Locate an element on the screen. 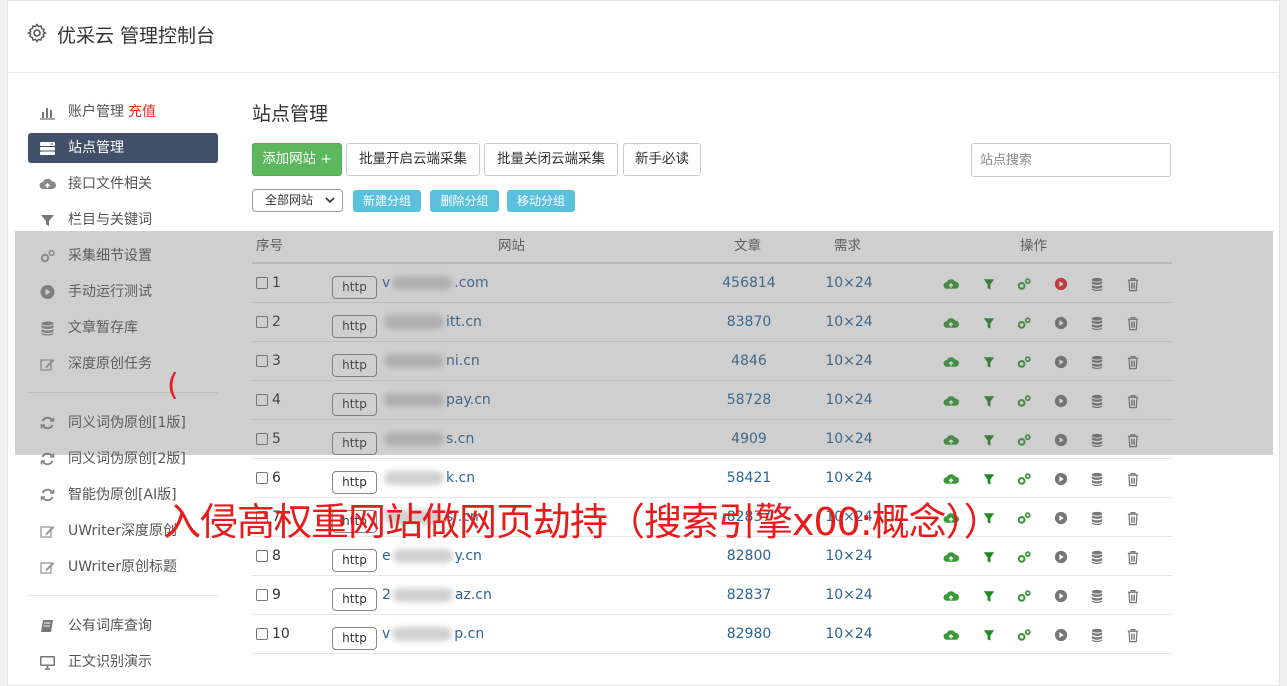 This screenshot has width=1287, height=686. page-title: 站点管理 is located at coordinates (290, 114).